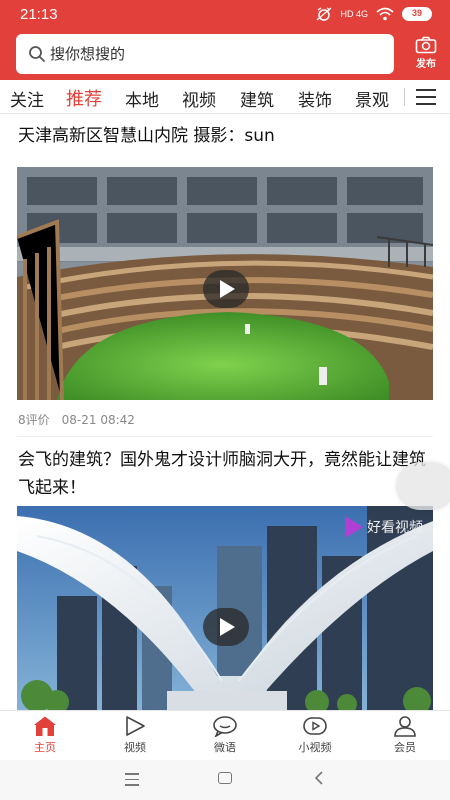 The height and width of the screenshot is (800, 450). What do you see at coordinates (315, 747) in the screenshot?
I see `nav-label: 小视频` at bounding box center [315, 747].